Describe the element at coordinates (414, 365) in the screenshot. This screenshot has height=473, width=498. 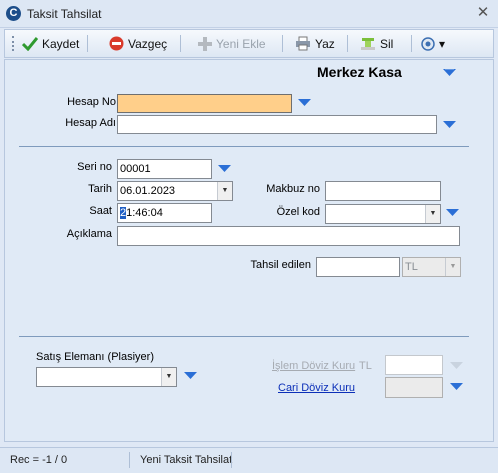
I see `islem-doviz-kuru-input` at that location.